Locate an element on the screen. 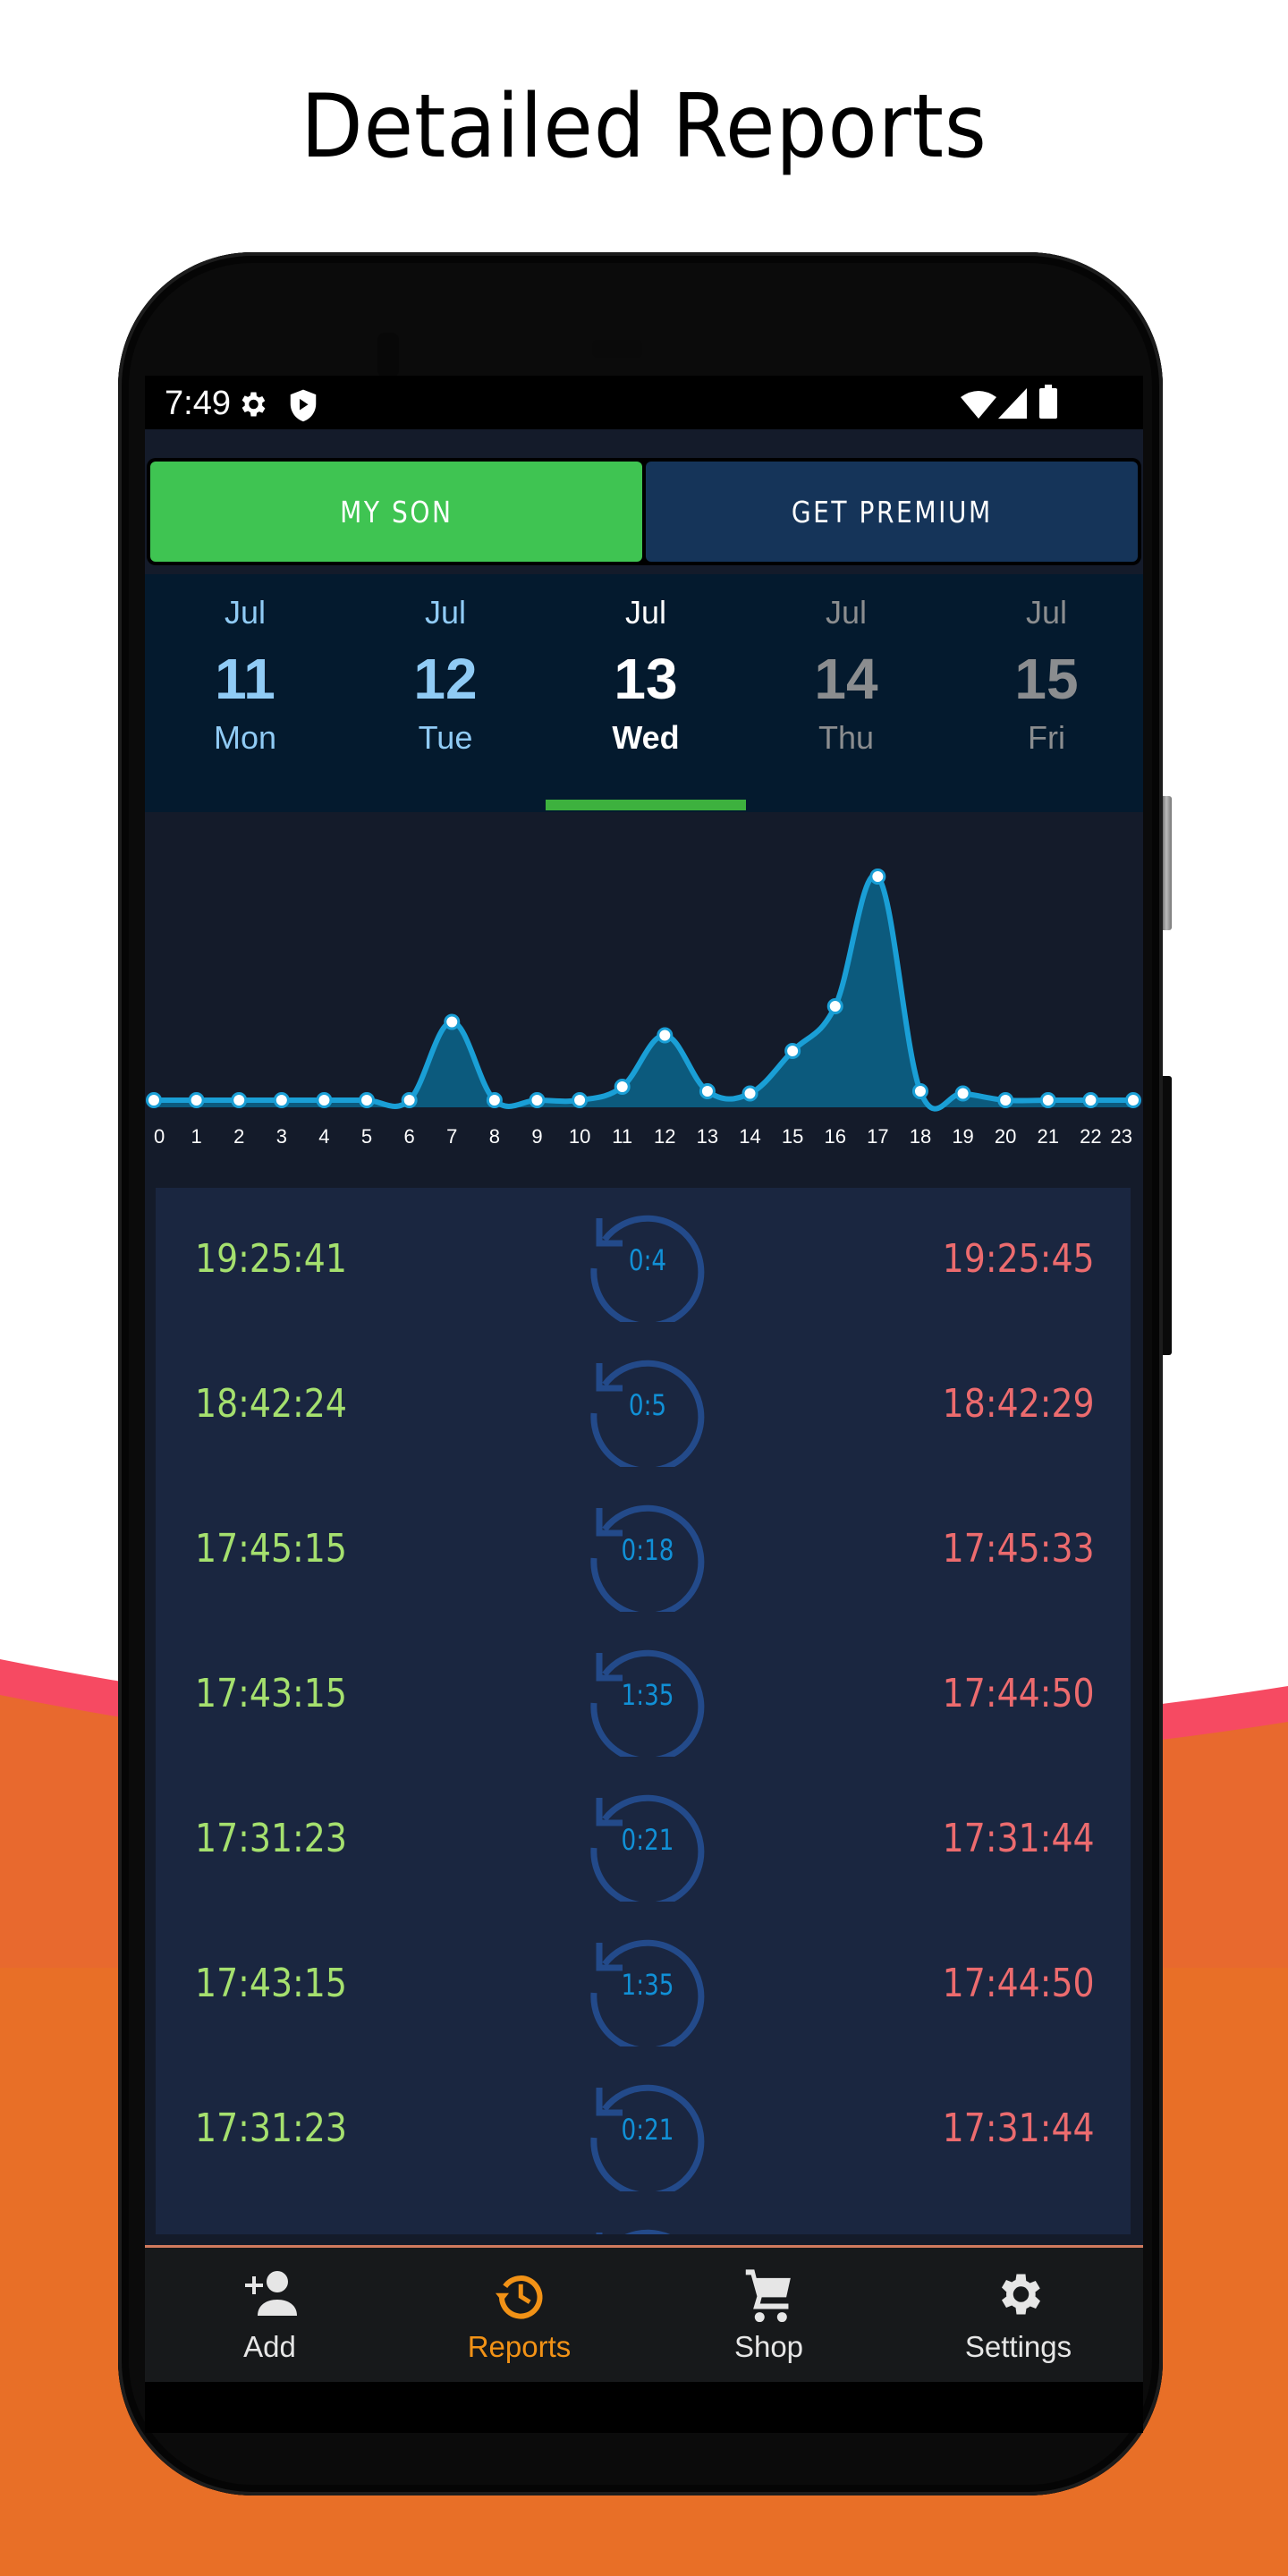  date-jul-11: Jul 11 Mon is located at coordinates (245, 693).